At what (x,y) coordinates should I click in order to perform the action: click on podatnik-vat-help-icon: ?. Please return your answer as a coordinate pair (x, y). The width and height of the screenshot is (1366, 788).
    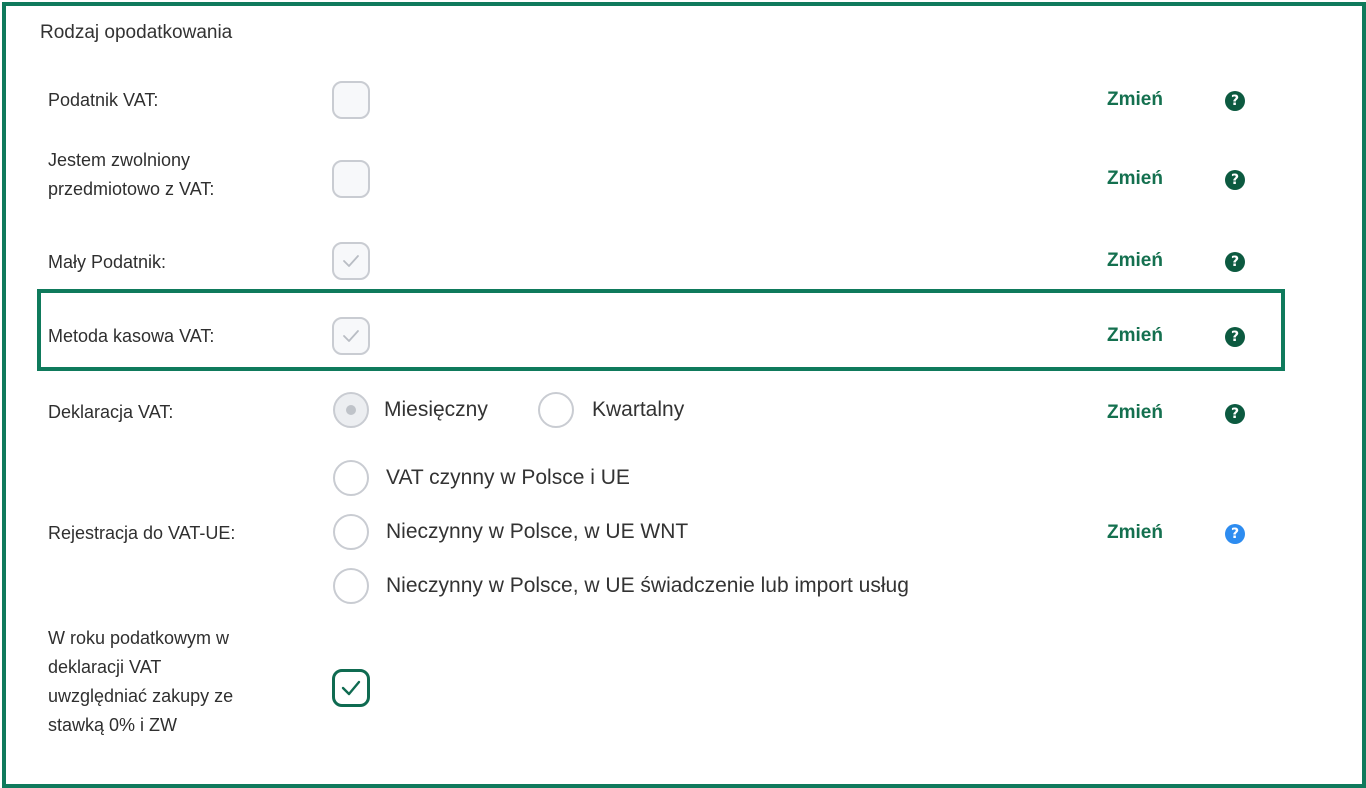
    Looking at the image, I should click on (1235, 101).